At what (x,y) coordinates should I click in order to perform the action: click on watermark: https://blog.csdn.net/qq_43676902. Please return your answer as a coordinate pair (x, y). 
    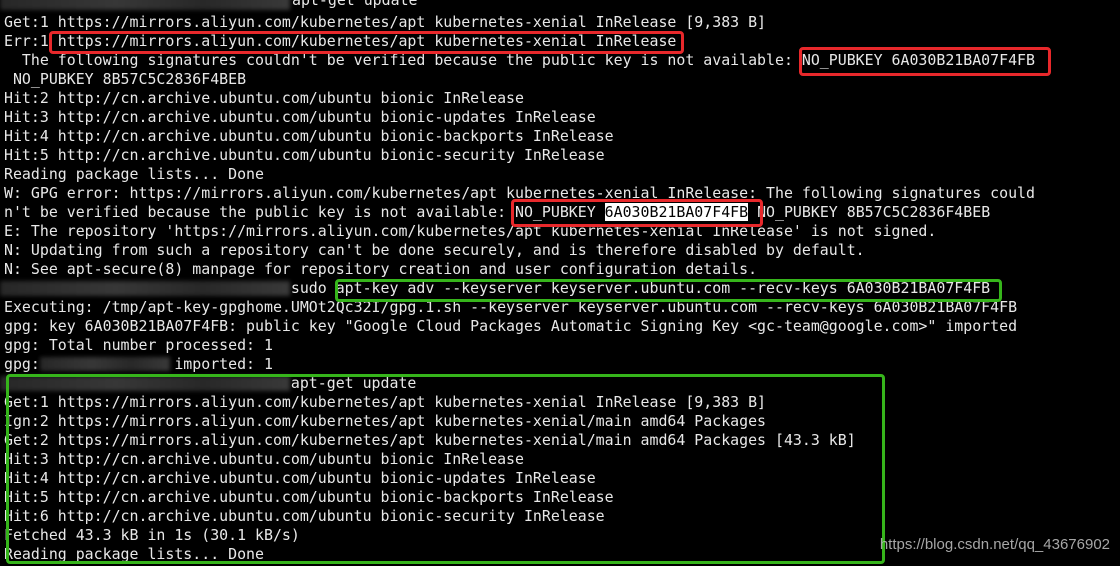
    Looking at the image, I should click on (994, 544).